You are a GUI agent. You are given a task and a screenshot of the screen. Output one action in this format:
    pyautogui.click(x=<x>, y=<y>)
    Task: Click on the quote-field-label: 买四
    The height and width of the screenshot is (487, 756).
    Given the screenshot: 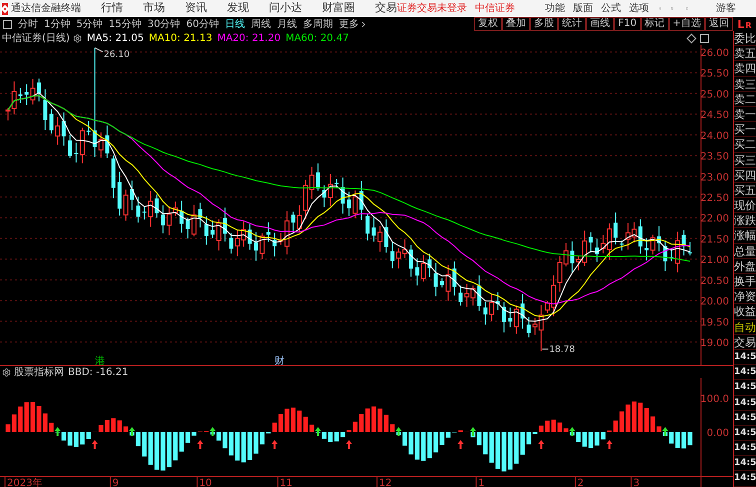 What is the action you would take?
    pyautogui.click(x=745, y=175)
    